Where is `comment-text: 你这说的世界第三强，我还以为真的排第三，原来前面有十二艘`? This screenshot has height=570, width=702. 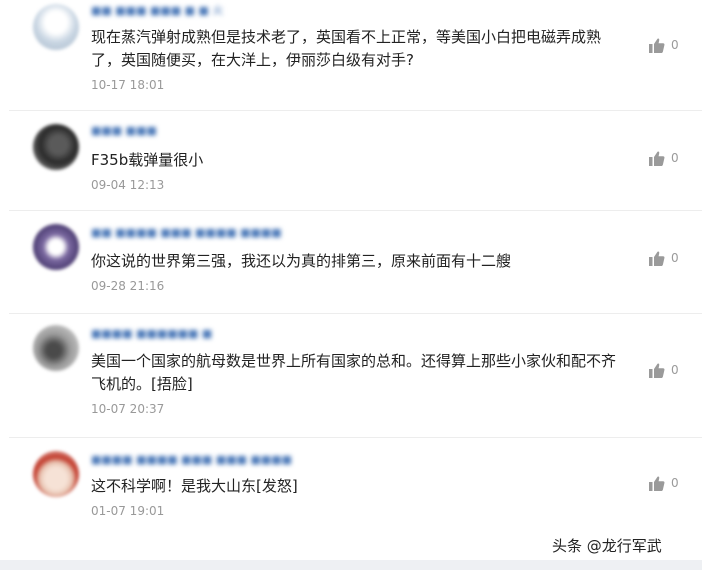 comment-text: 你这说的世界第三强，我还以为真的排第三，原来前面有十二艘 is located at coordinates (301, 261).